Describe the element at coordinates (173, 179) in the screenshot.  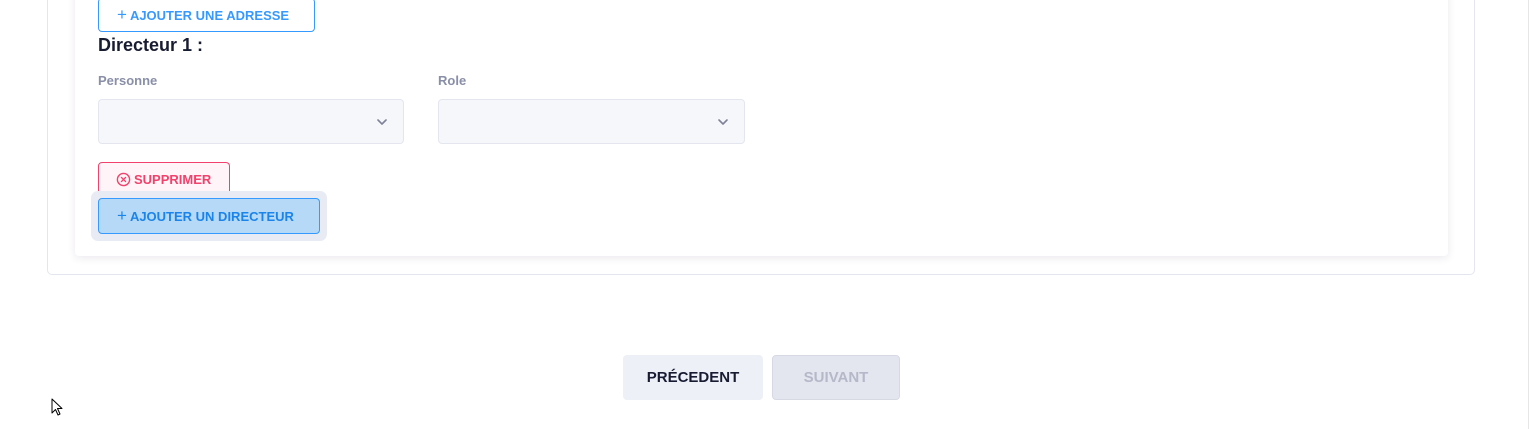
I see `delete-director-label: SUPPRIMER` at that location.